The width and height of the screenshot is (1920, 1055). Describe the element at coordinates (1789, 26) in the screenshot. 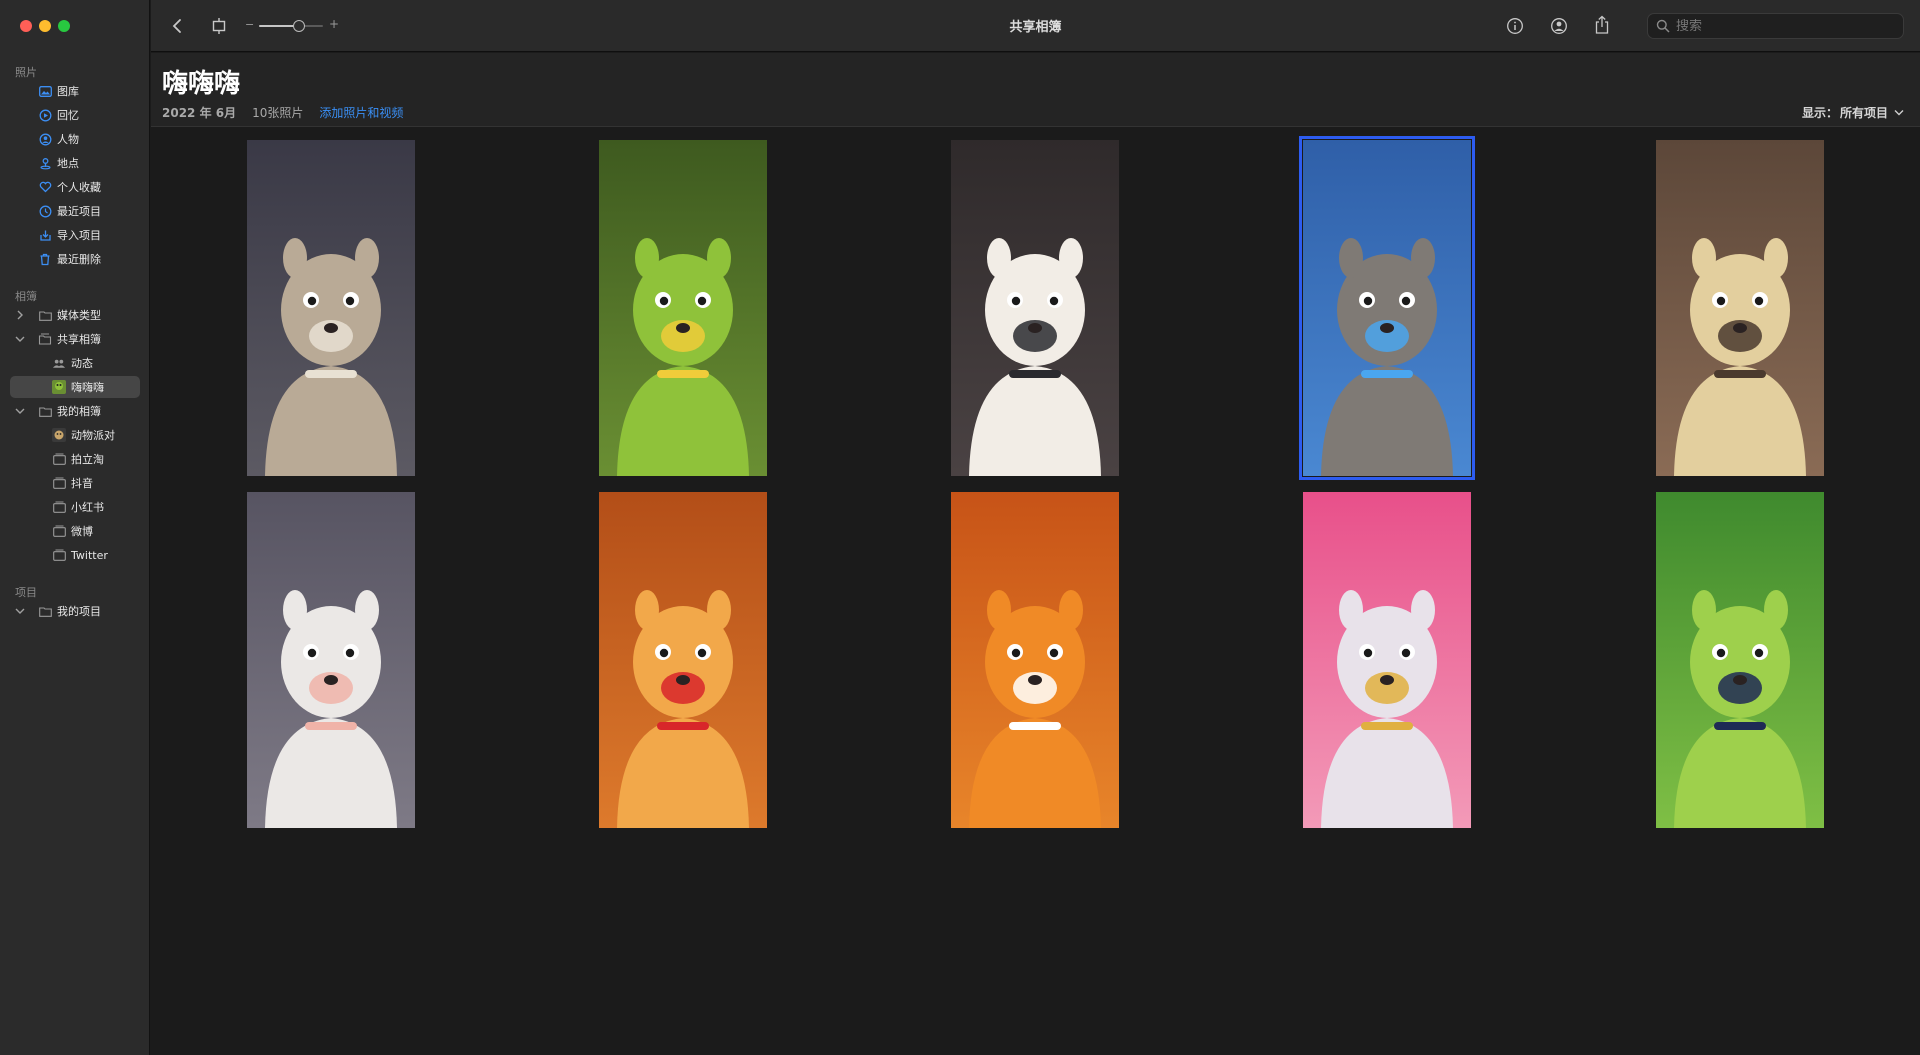

I see `search-input` at that location.